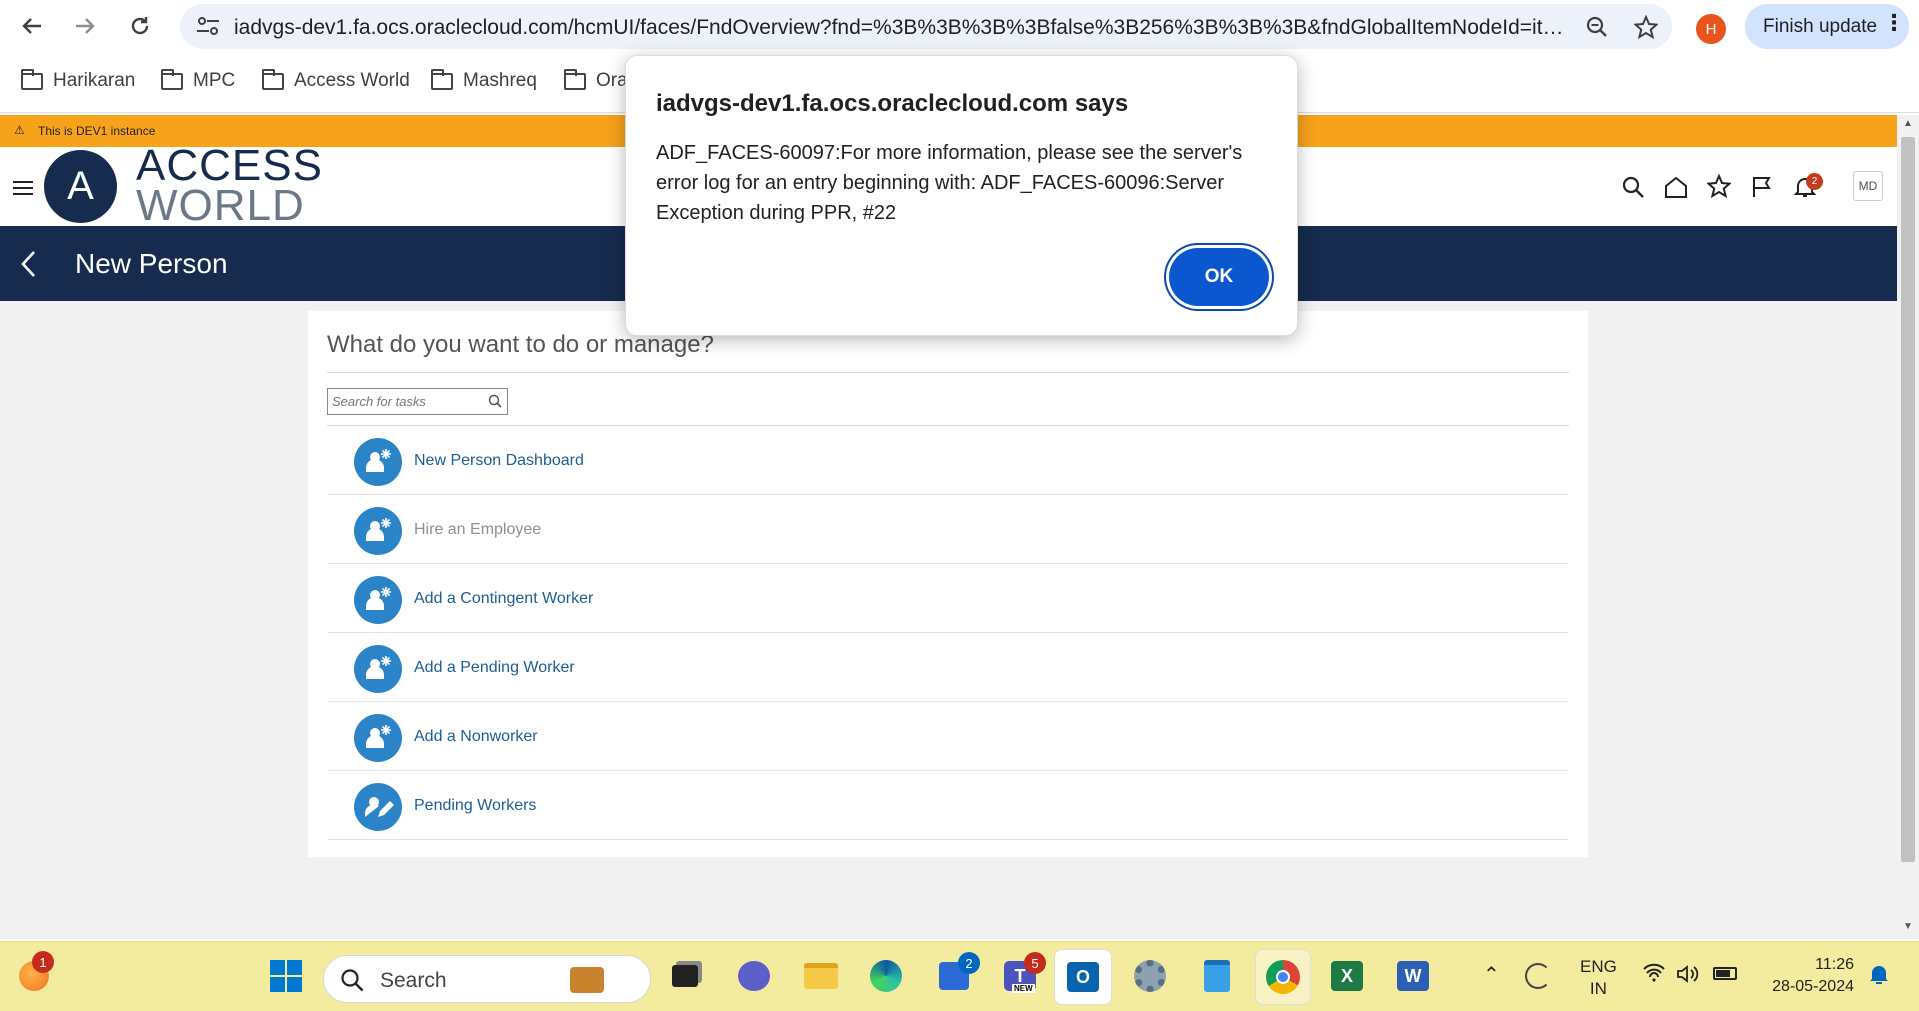  Describe the element at coordinates (478, 529) in the screenshot. I see `task-label: Hire an Employee` at that location.